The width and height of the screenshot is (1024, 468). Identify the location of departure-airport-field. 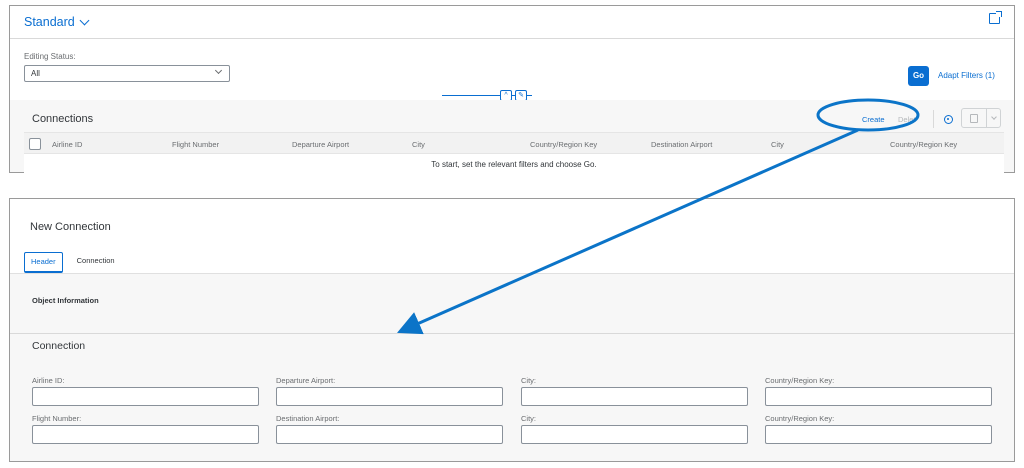
(389, 396).